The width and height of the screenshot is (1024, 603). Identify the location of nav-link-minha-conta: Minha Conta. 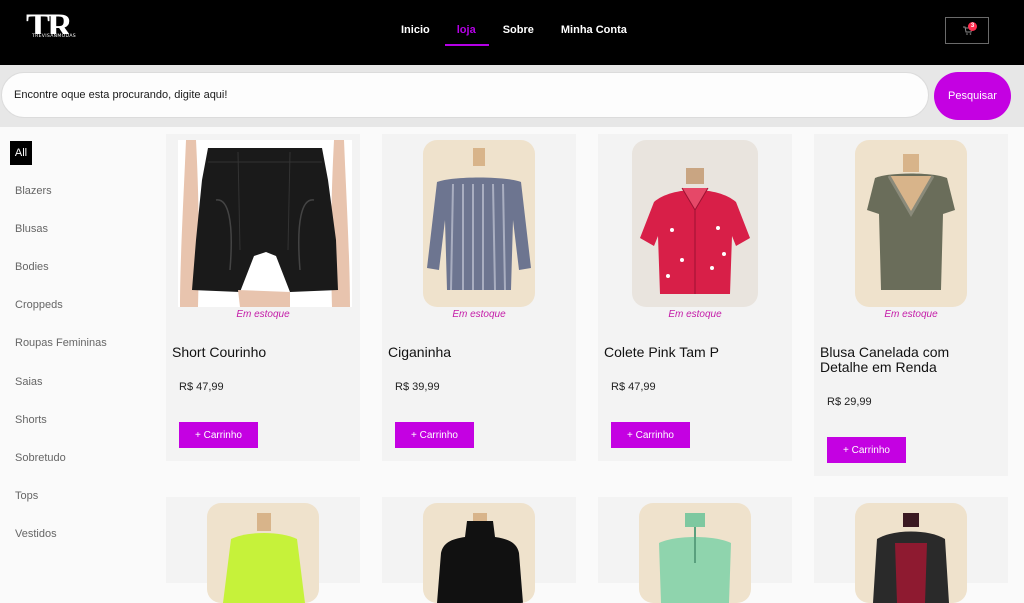
(594, 30).